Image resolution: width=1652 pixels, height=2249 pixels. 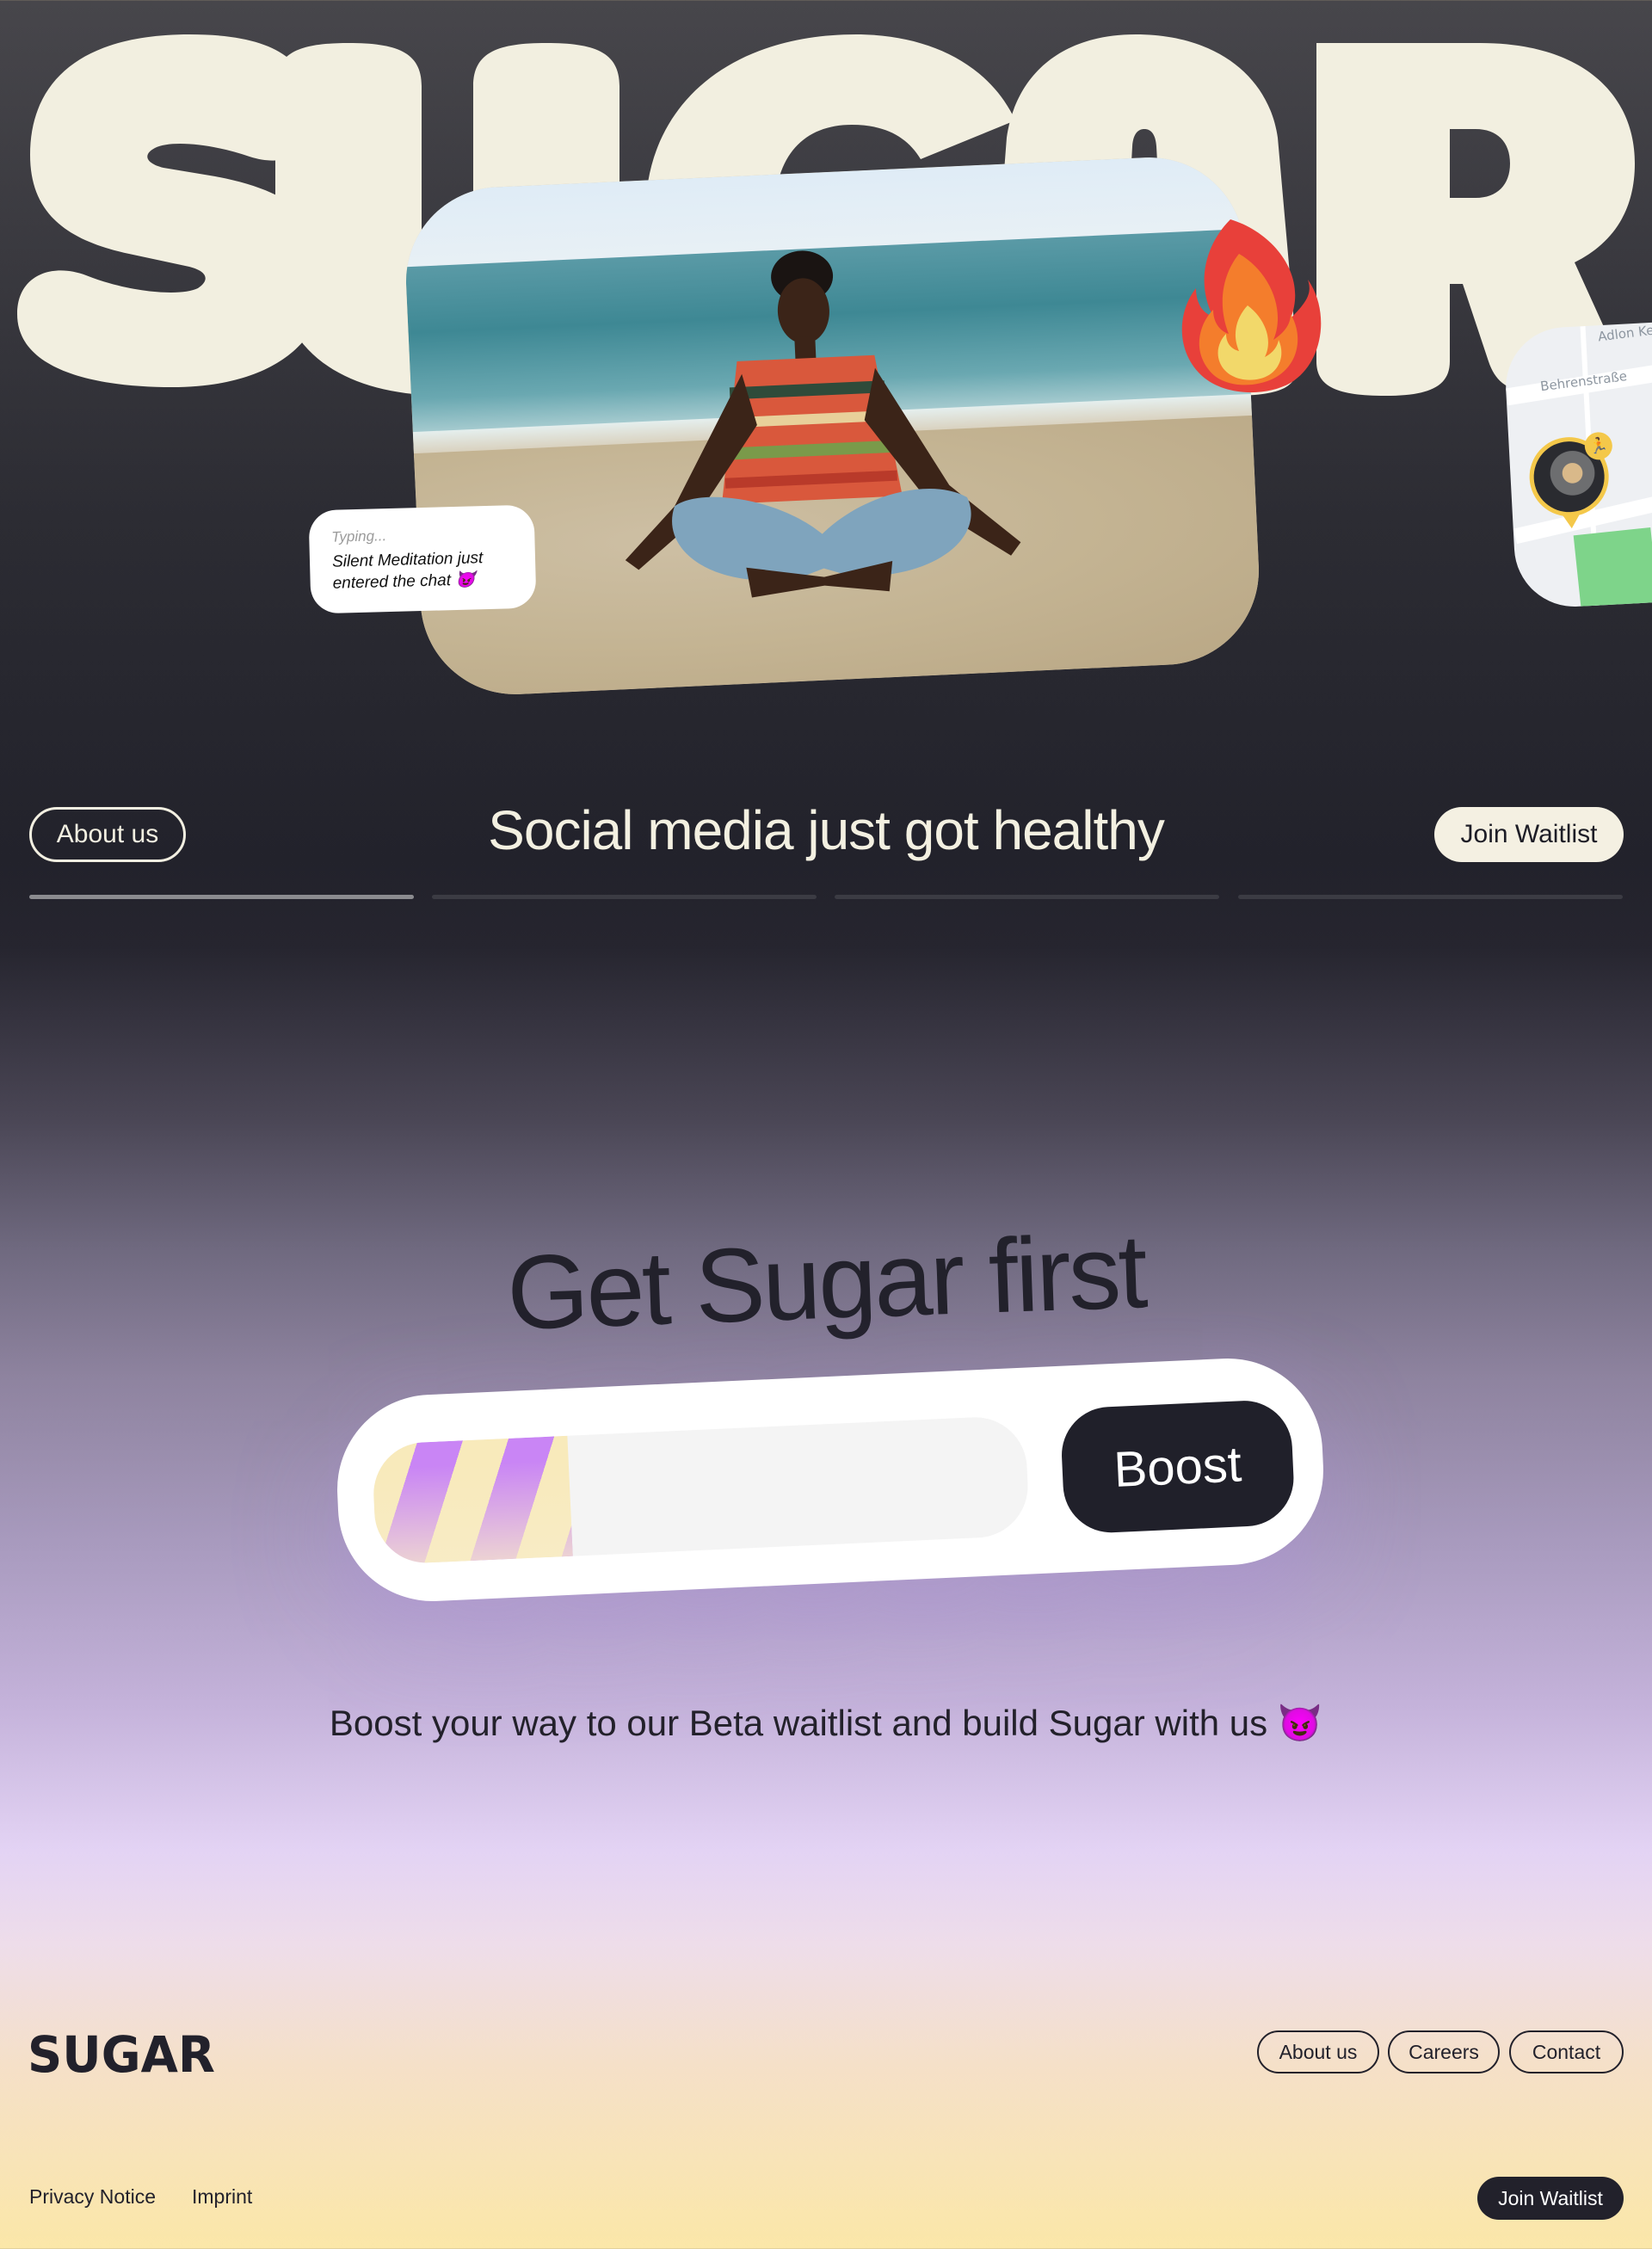 I want to click on footer-about-link: About us, so click(x=1318, y=2051).